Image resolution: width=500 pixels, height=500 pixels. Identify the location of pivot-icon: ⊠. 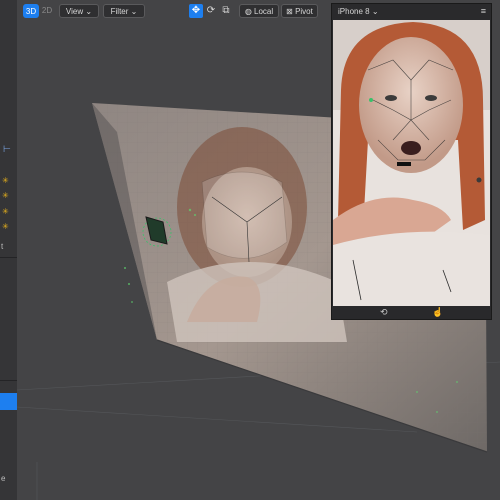
(291, 11).